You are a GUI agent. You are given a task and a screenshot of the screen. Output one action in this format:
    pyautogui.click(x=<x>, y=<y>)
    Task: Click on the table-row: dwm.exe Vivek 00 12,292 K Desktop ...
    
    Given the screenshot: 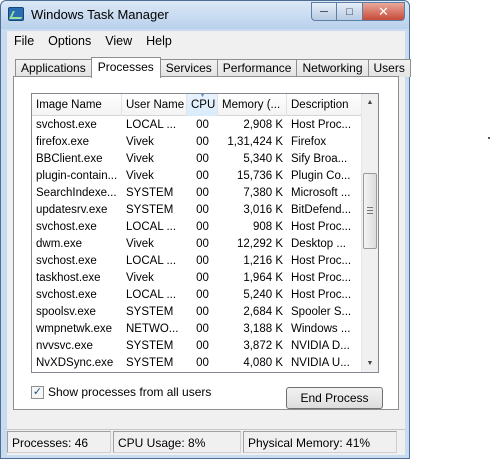 What is the action you would take?
    pyautogui.click(x=197, y=244)
    